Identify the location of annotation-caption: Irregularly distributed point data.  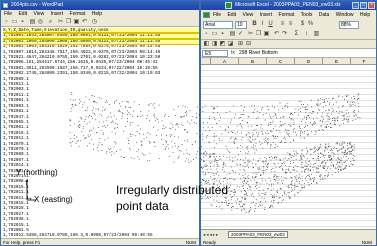
(191, 198).